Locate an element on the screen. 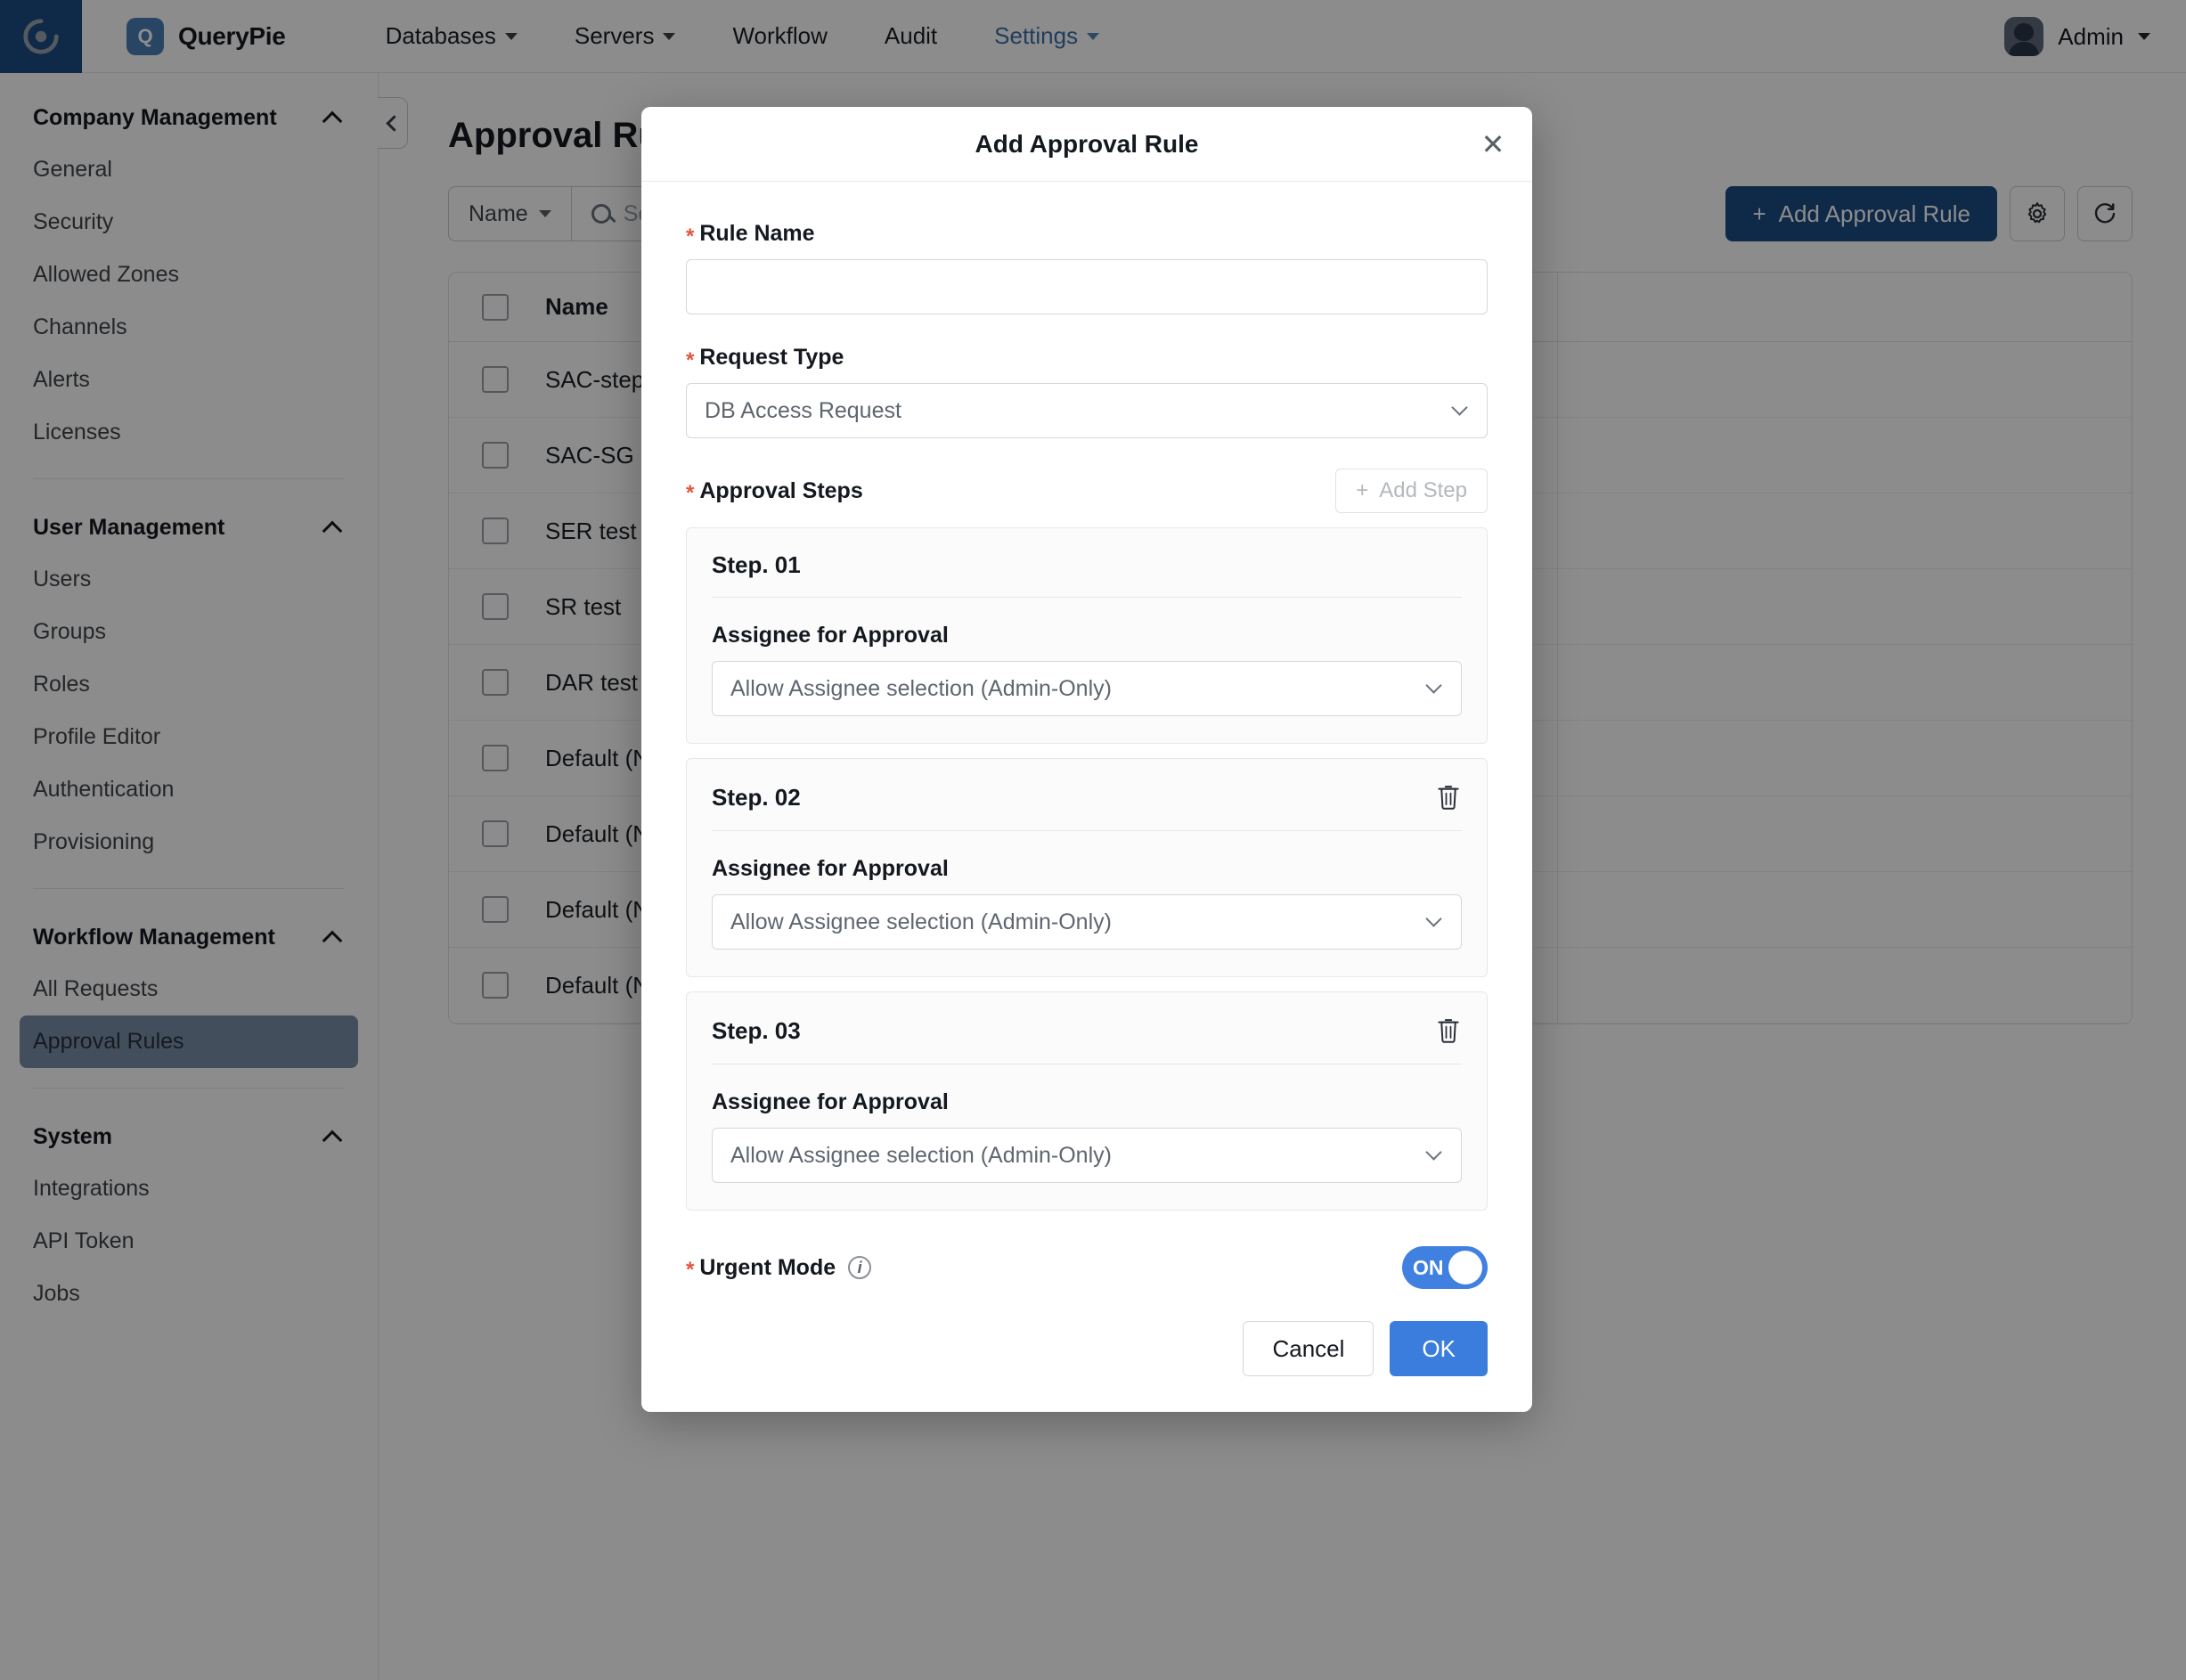 This screenshot has height=1680, width=2186. dialog-header: Add Approval Rule ✕ is located at coordinates (1086, 144).